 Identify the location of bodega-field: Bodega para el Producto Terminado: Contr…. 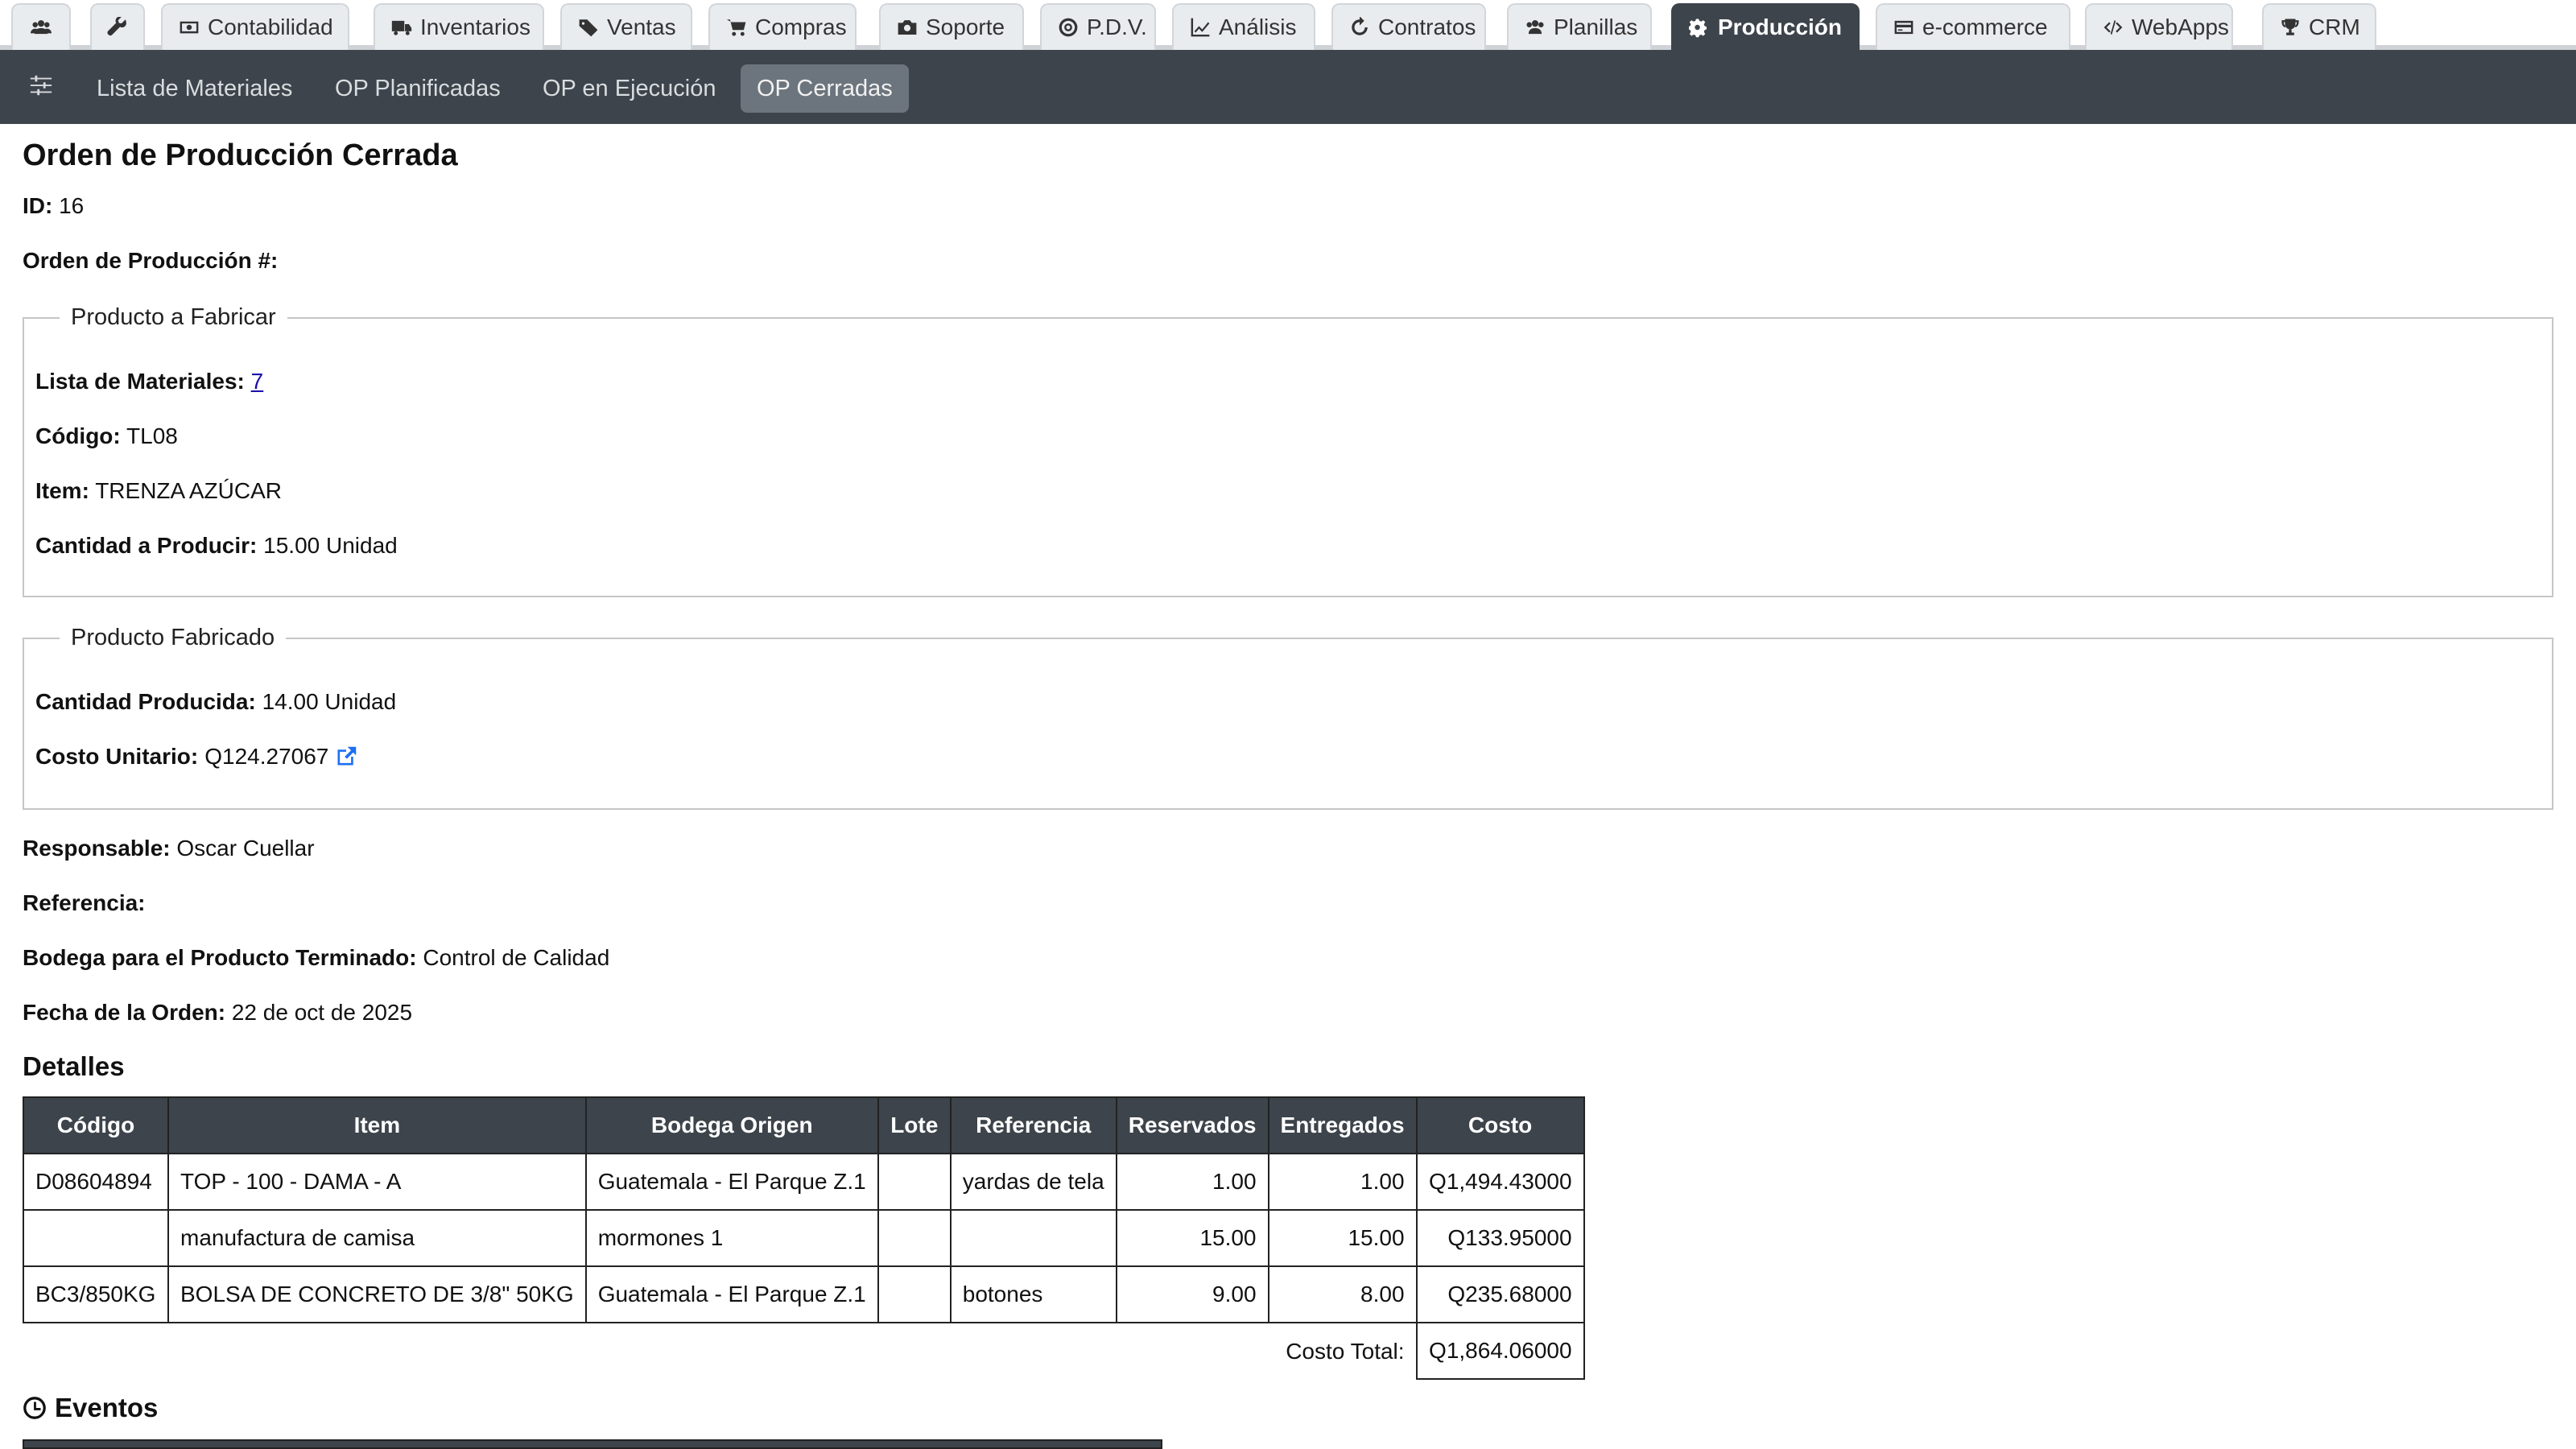
(316, 958).